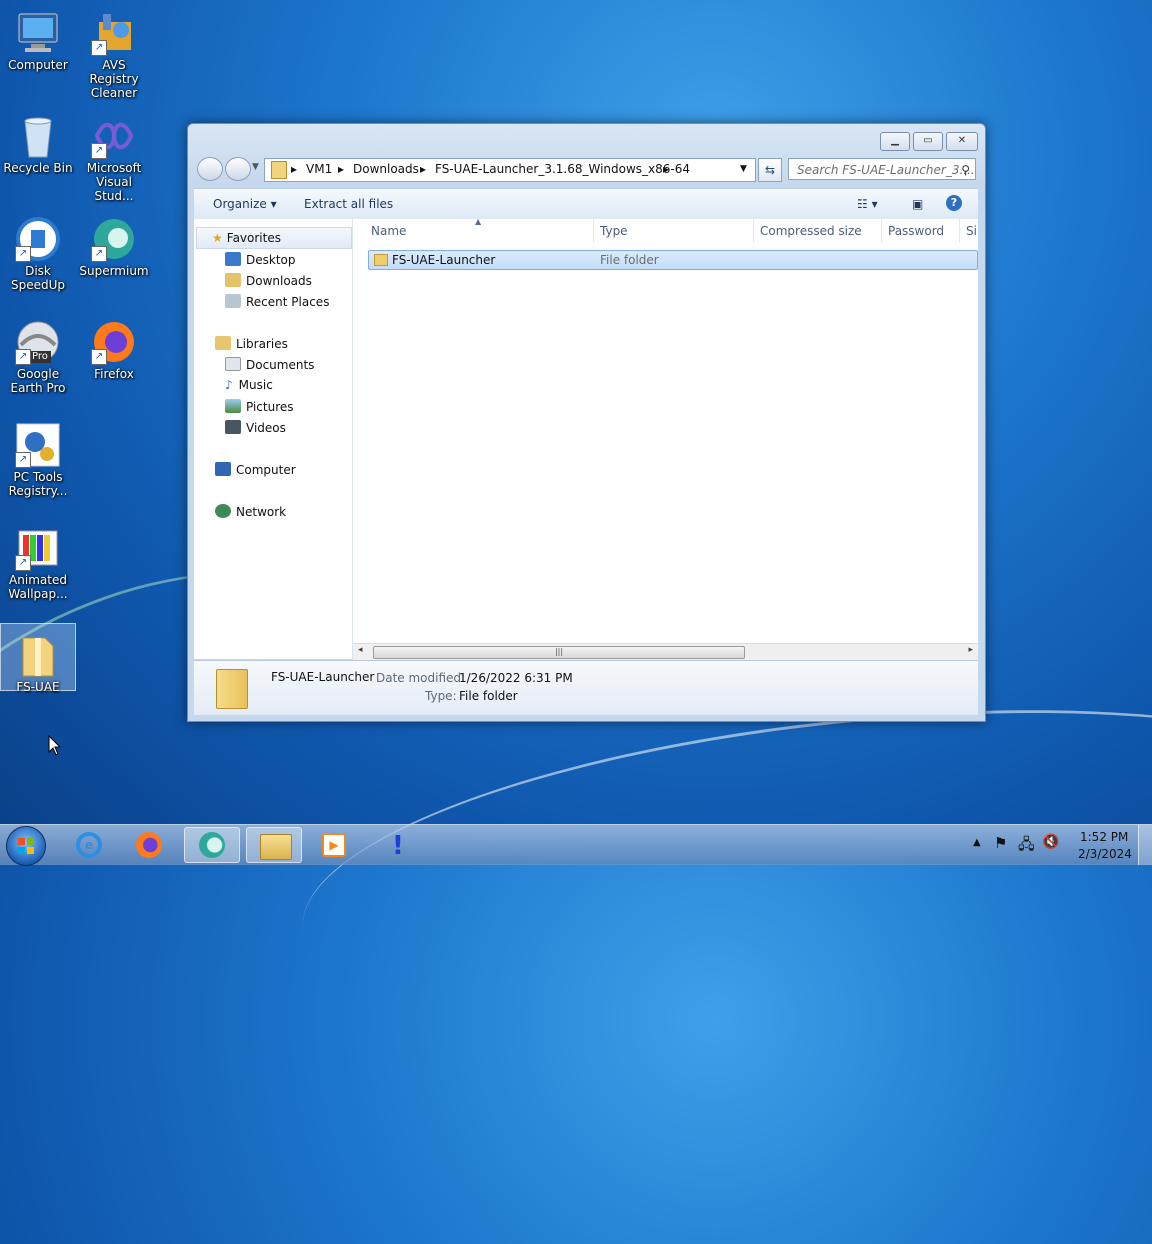 This screenshot has height=1244, width=1152. I want to click on windows-explorer-icon, so click(276, 847).